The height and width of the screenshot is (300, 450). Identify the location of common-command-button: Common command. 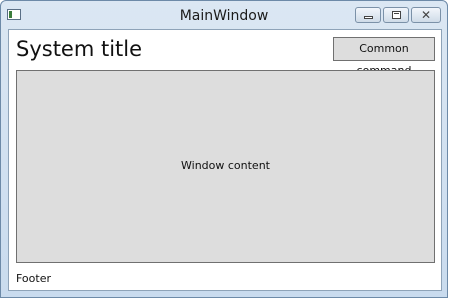
(384, 57).